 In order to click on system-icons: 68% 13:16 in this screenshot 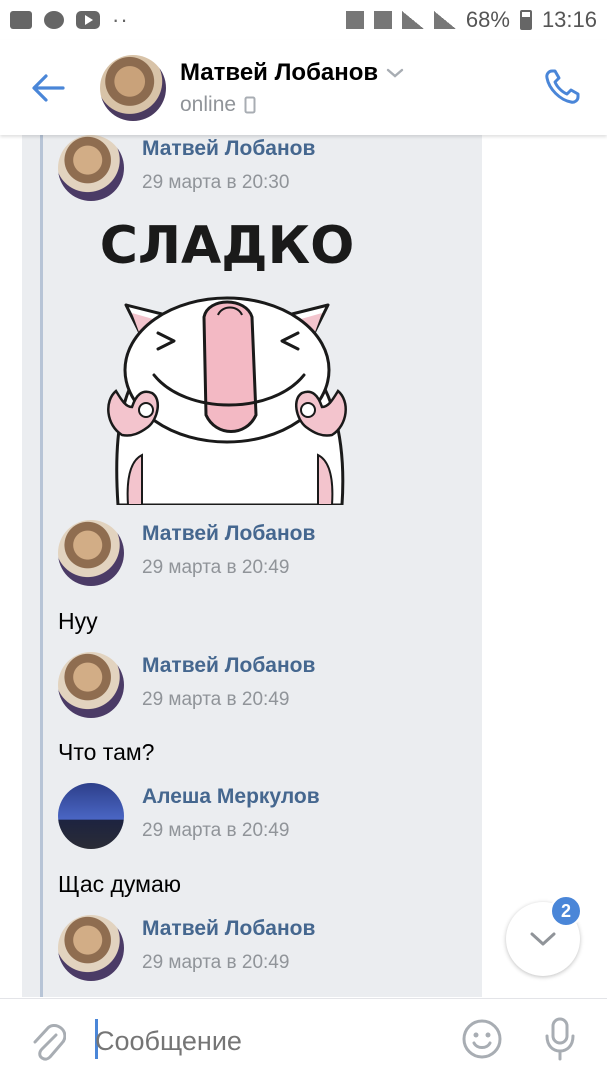, I will do `click(471, 20)`.